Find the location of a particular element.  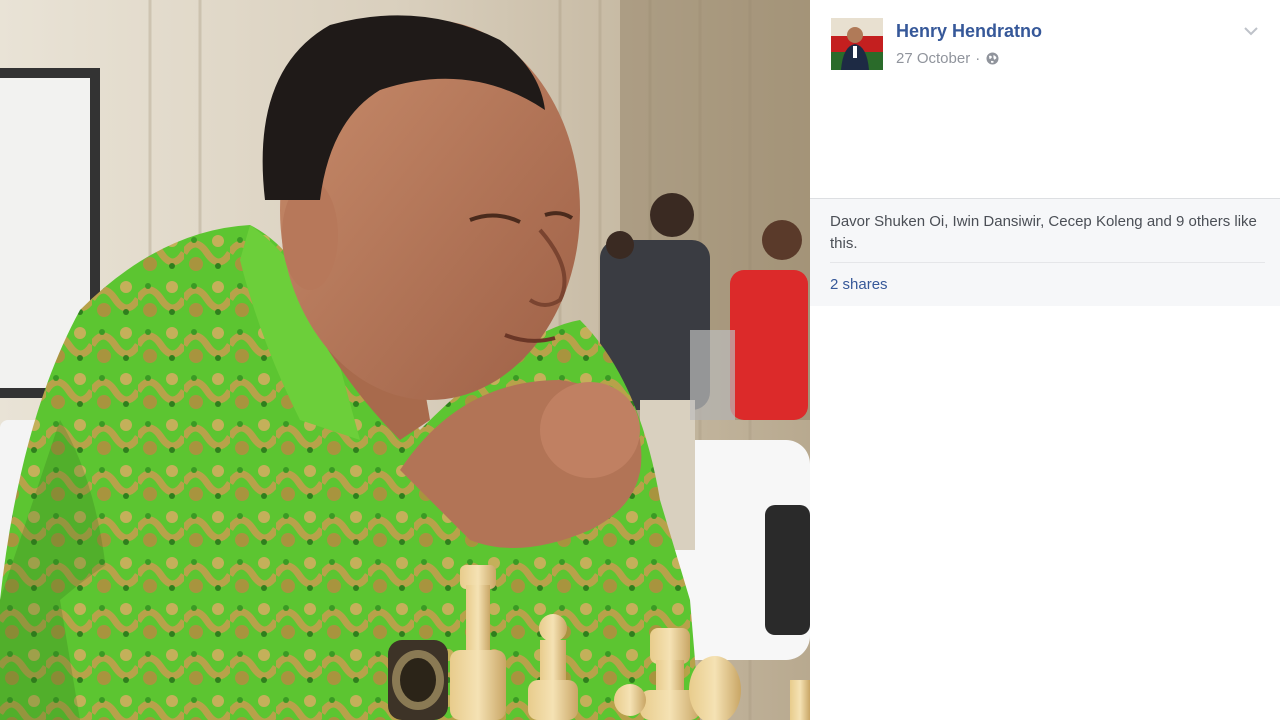

post-meta: 27 October · is located at coordinates (947, 58).